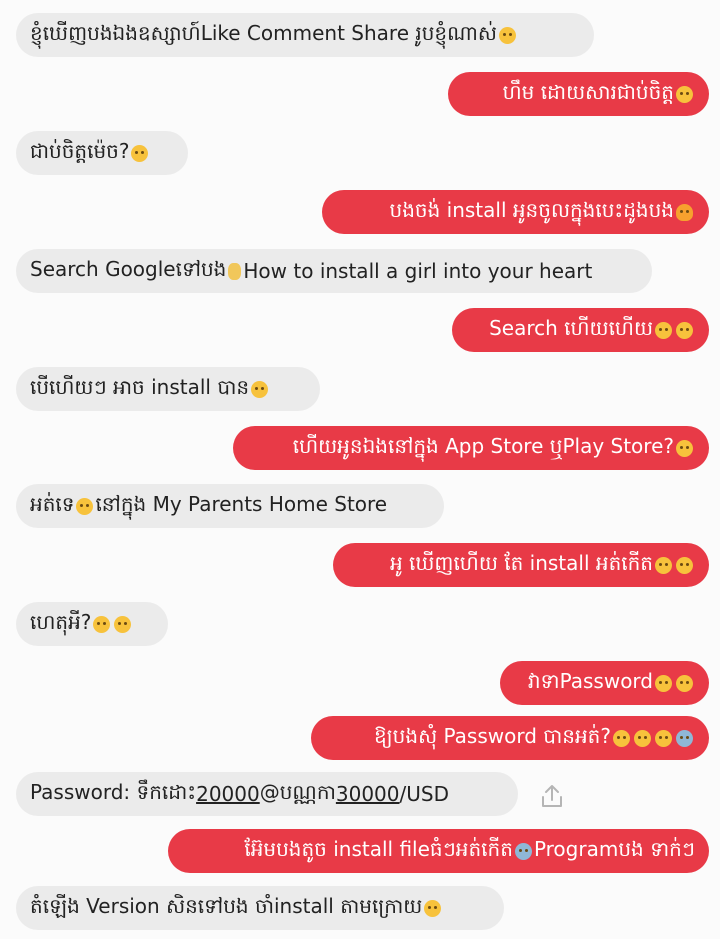  I want to click on message-text: អូ ឃើញហើយ តែ install អត់កើត, so click(521, 563).